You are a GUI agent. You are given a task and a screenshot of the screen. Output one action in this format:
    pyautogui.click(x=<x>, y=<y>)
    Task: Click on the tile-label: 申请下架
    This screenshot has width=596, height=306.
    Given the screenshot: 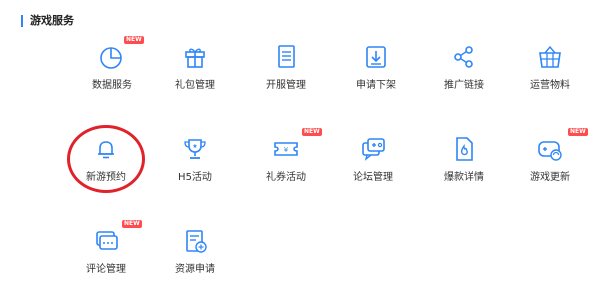 What is the action you would take?
    pyautogui.click(x=376, y=85)
    